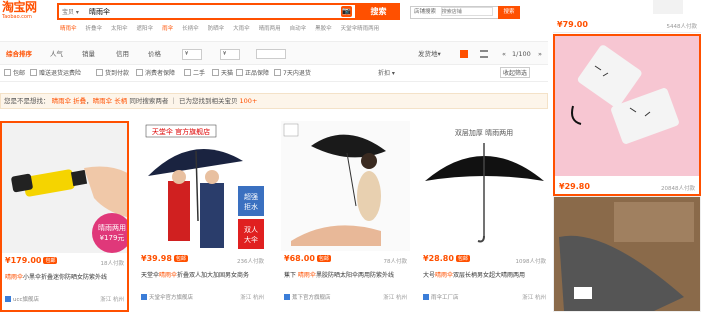  I want to click on search-type-label: 宝贝, so click(68, 12).